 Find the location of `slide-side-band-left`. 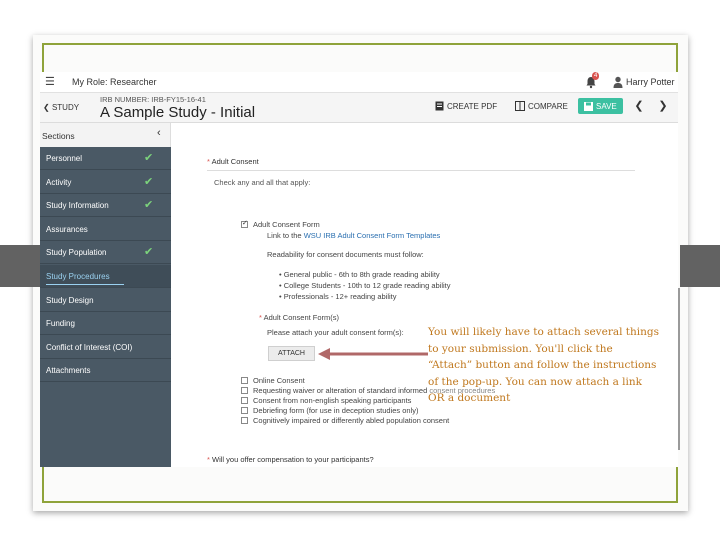

slide-side-band-left is located at coordinates (20, 266).